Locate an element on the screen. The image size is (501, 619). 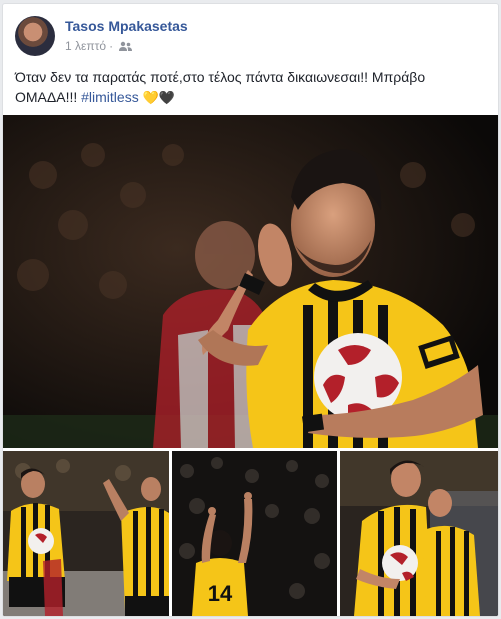
author-name: Tasos Mpakasetas is located at coordinates (126, 26).